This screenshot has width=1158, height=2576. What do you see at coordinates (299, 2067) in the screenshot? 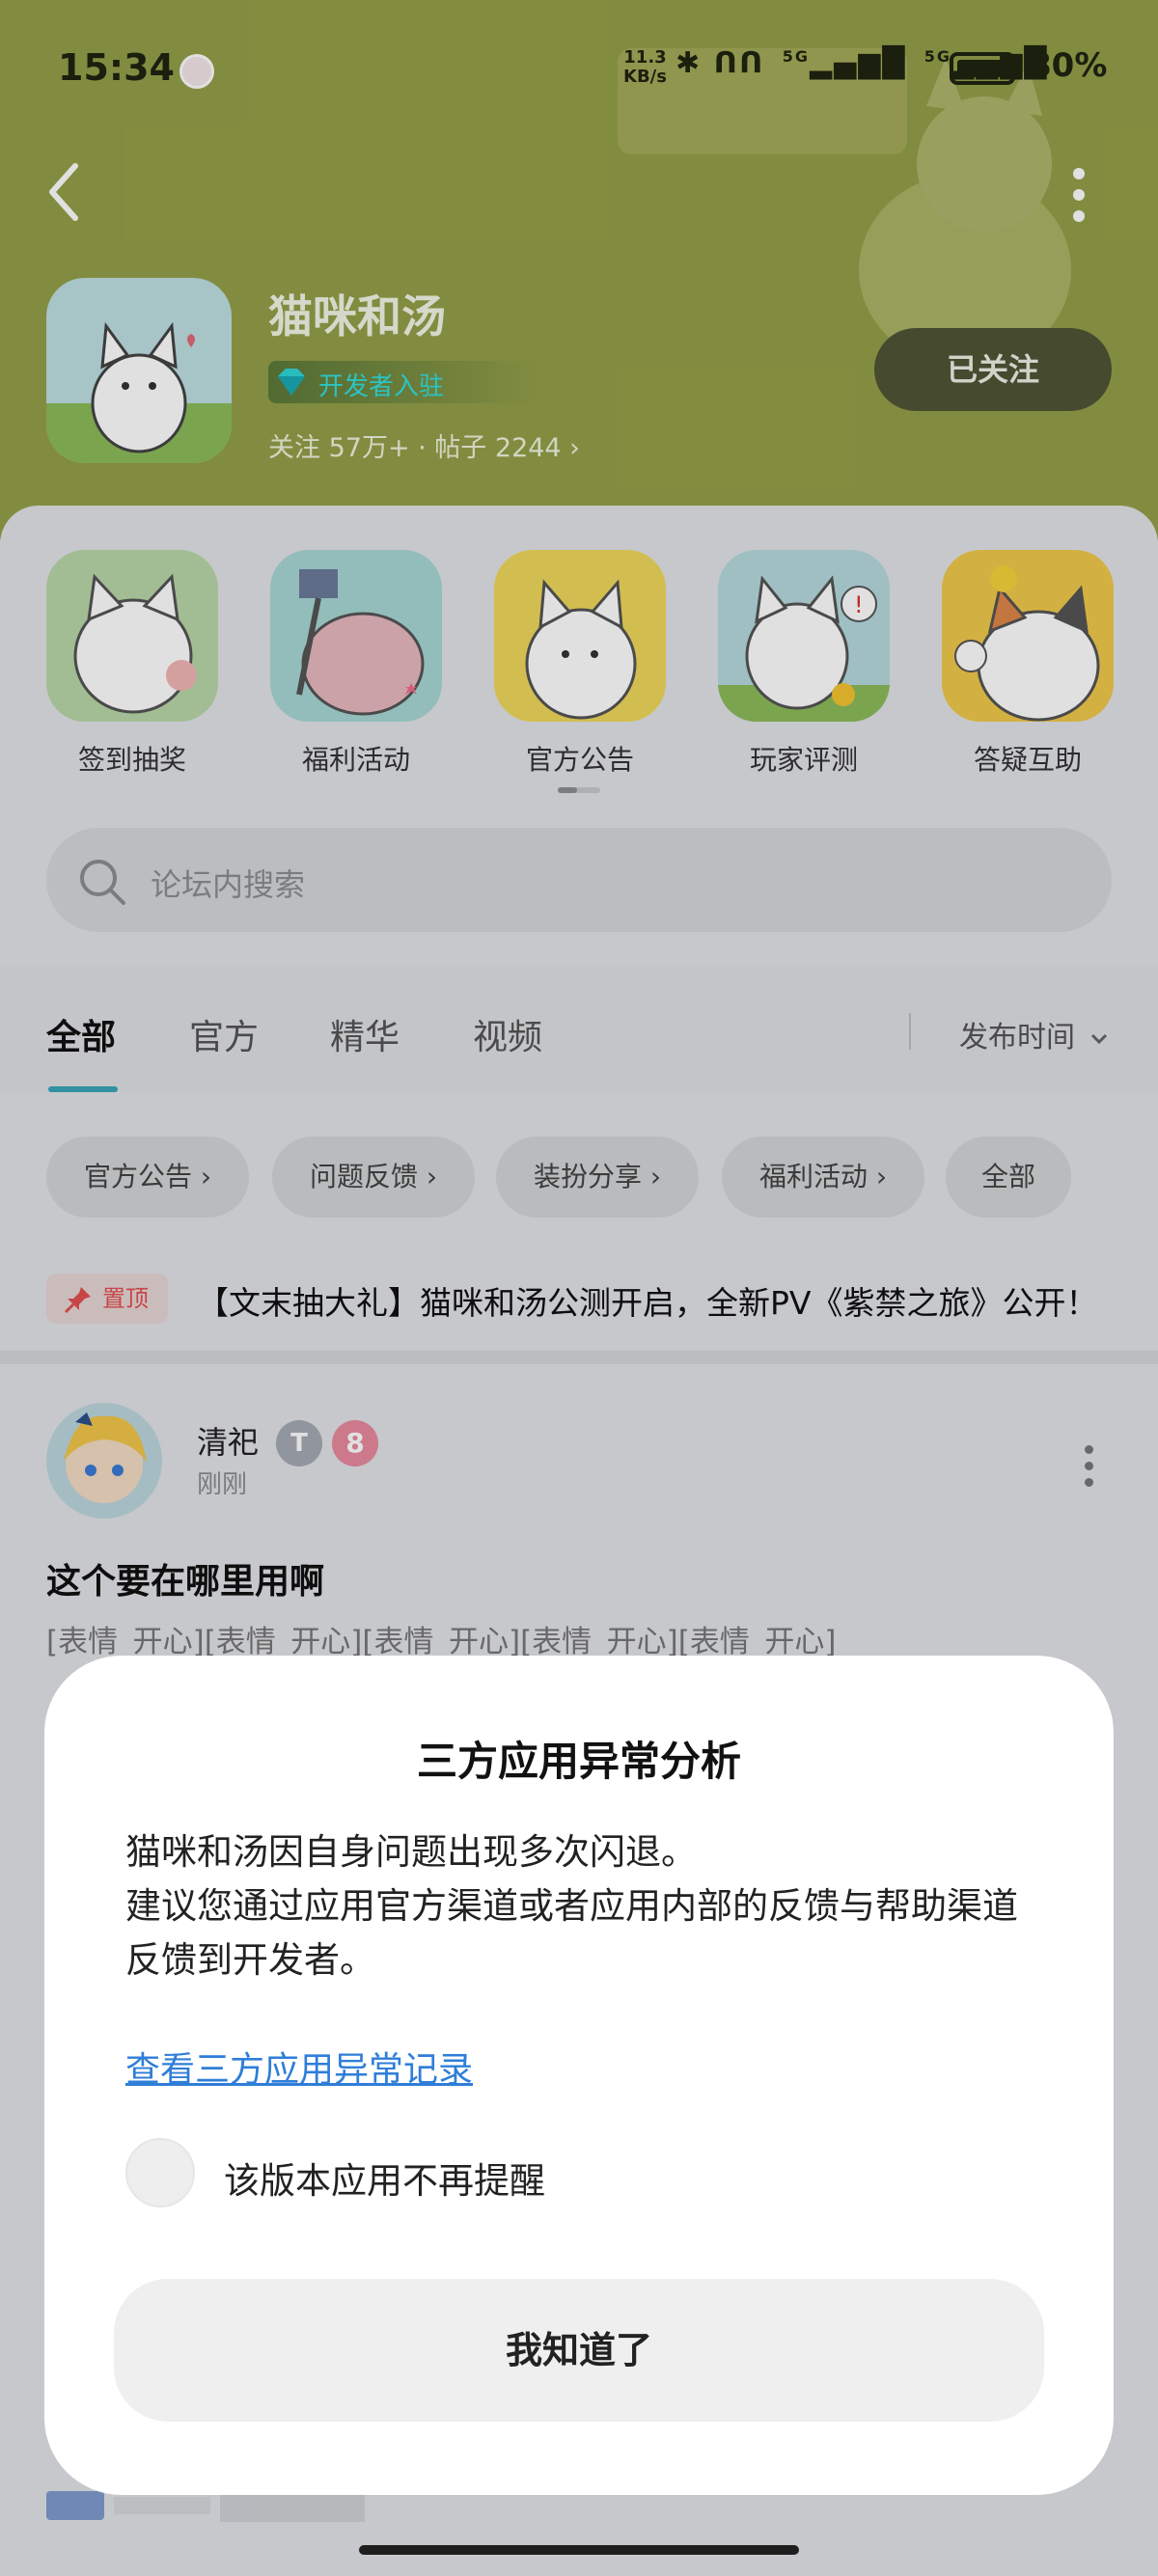
I see `view-crash-records-link: 查看三方应用异常记录` at bounding box center [299, 2067].